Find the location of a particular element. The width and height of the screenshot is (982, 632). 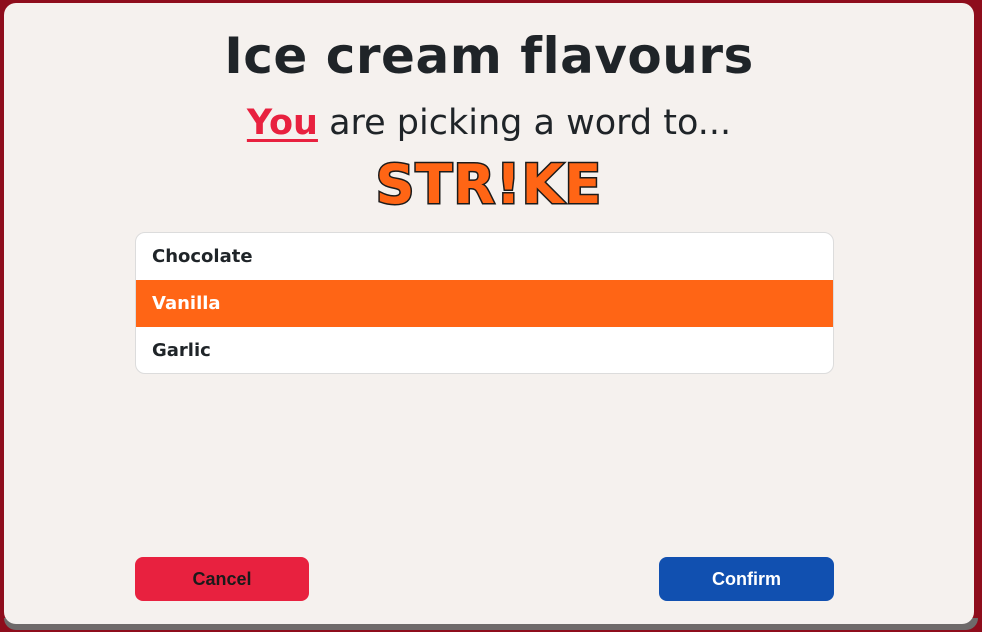

cancel-button: Cancel is located at coordinates (222, 579).